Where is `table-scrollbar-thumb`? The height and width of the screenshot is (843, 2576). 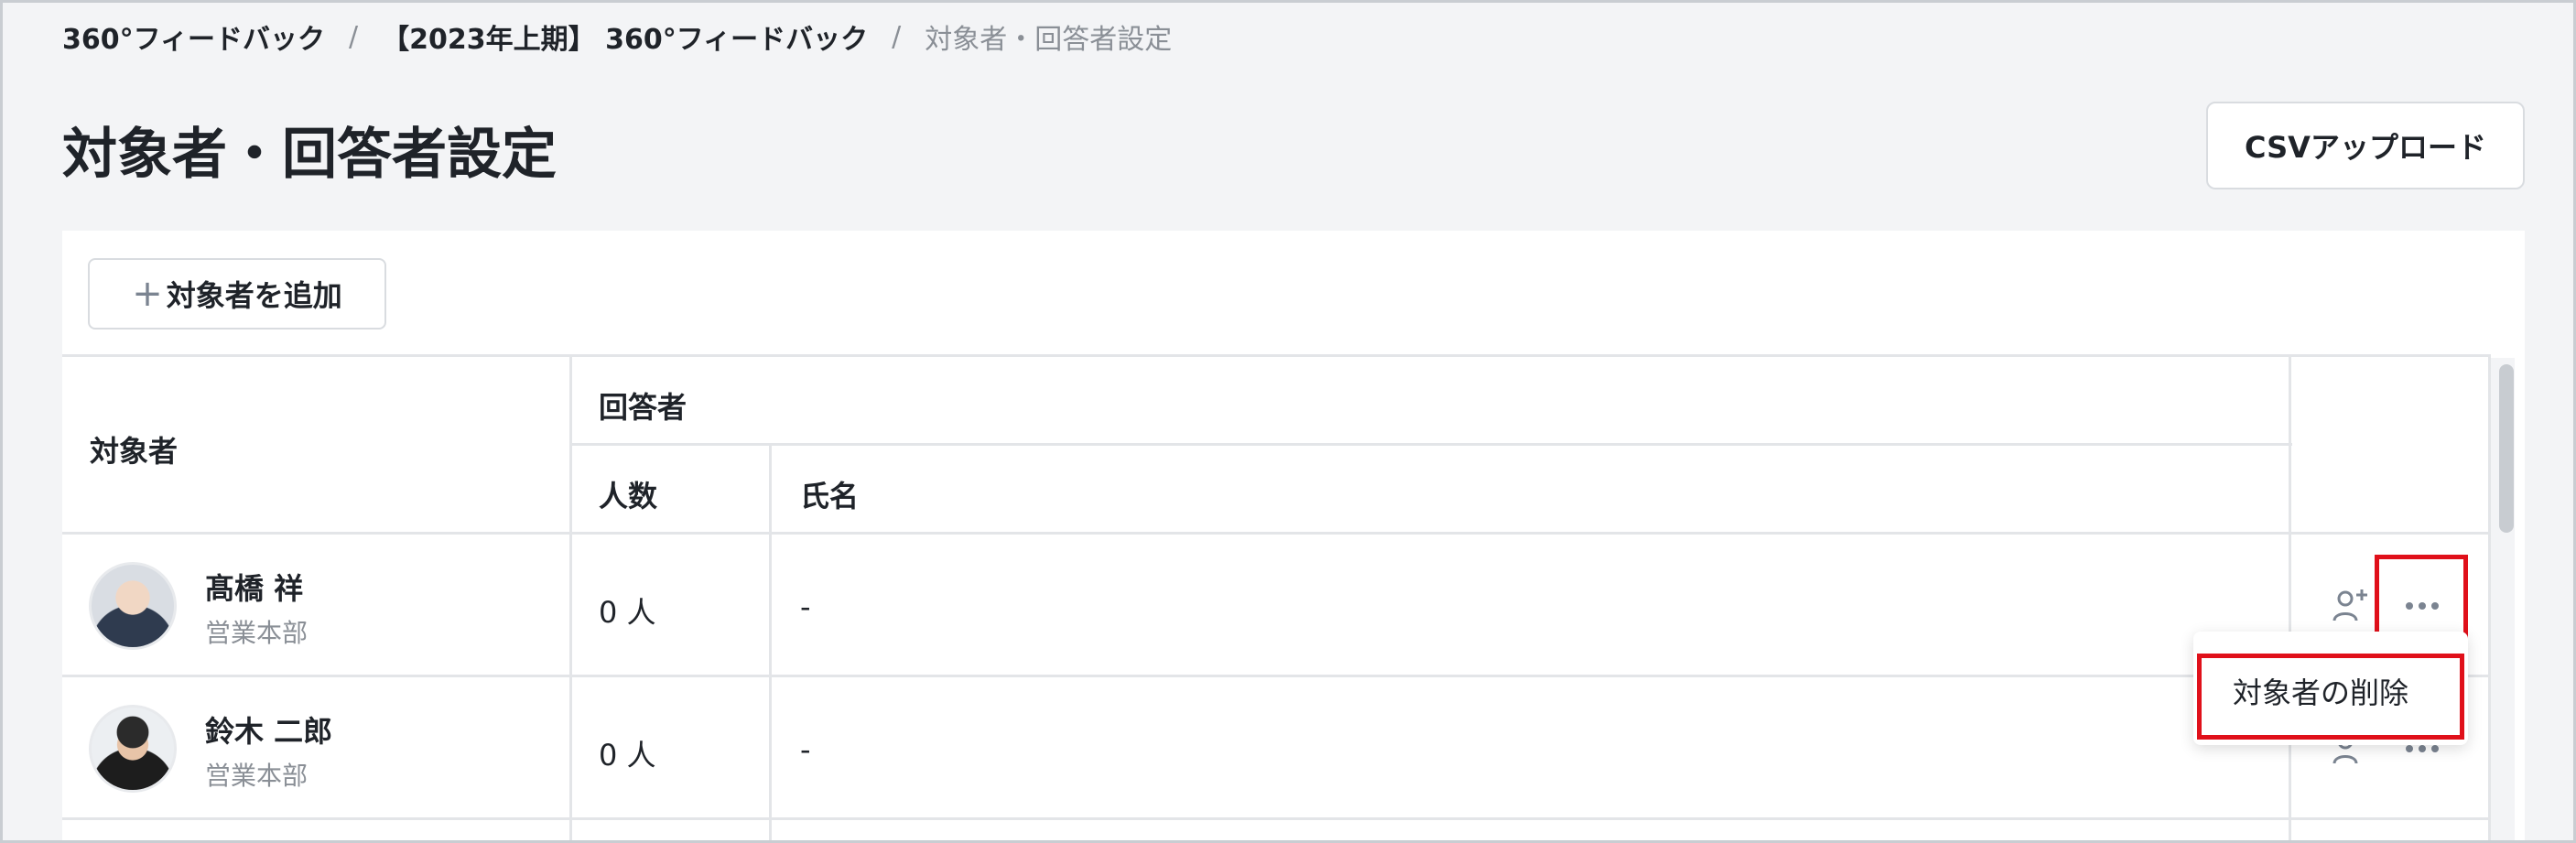
table-scrollbar-thumb is located at coordinates (2507, 448).